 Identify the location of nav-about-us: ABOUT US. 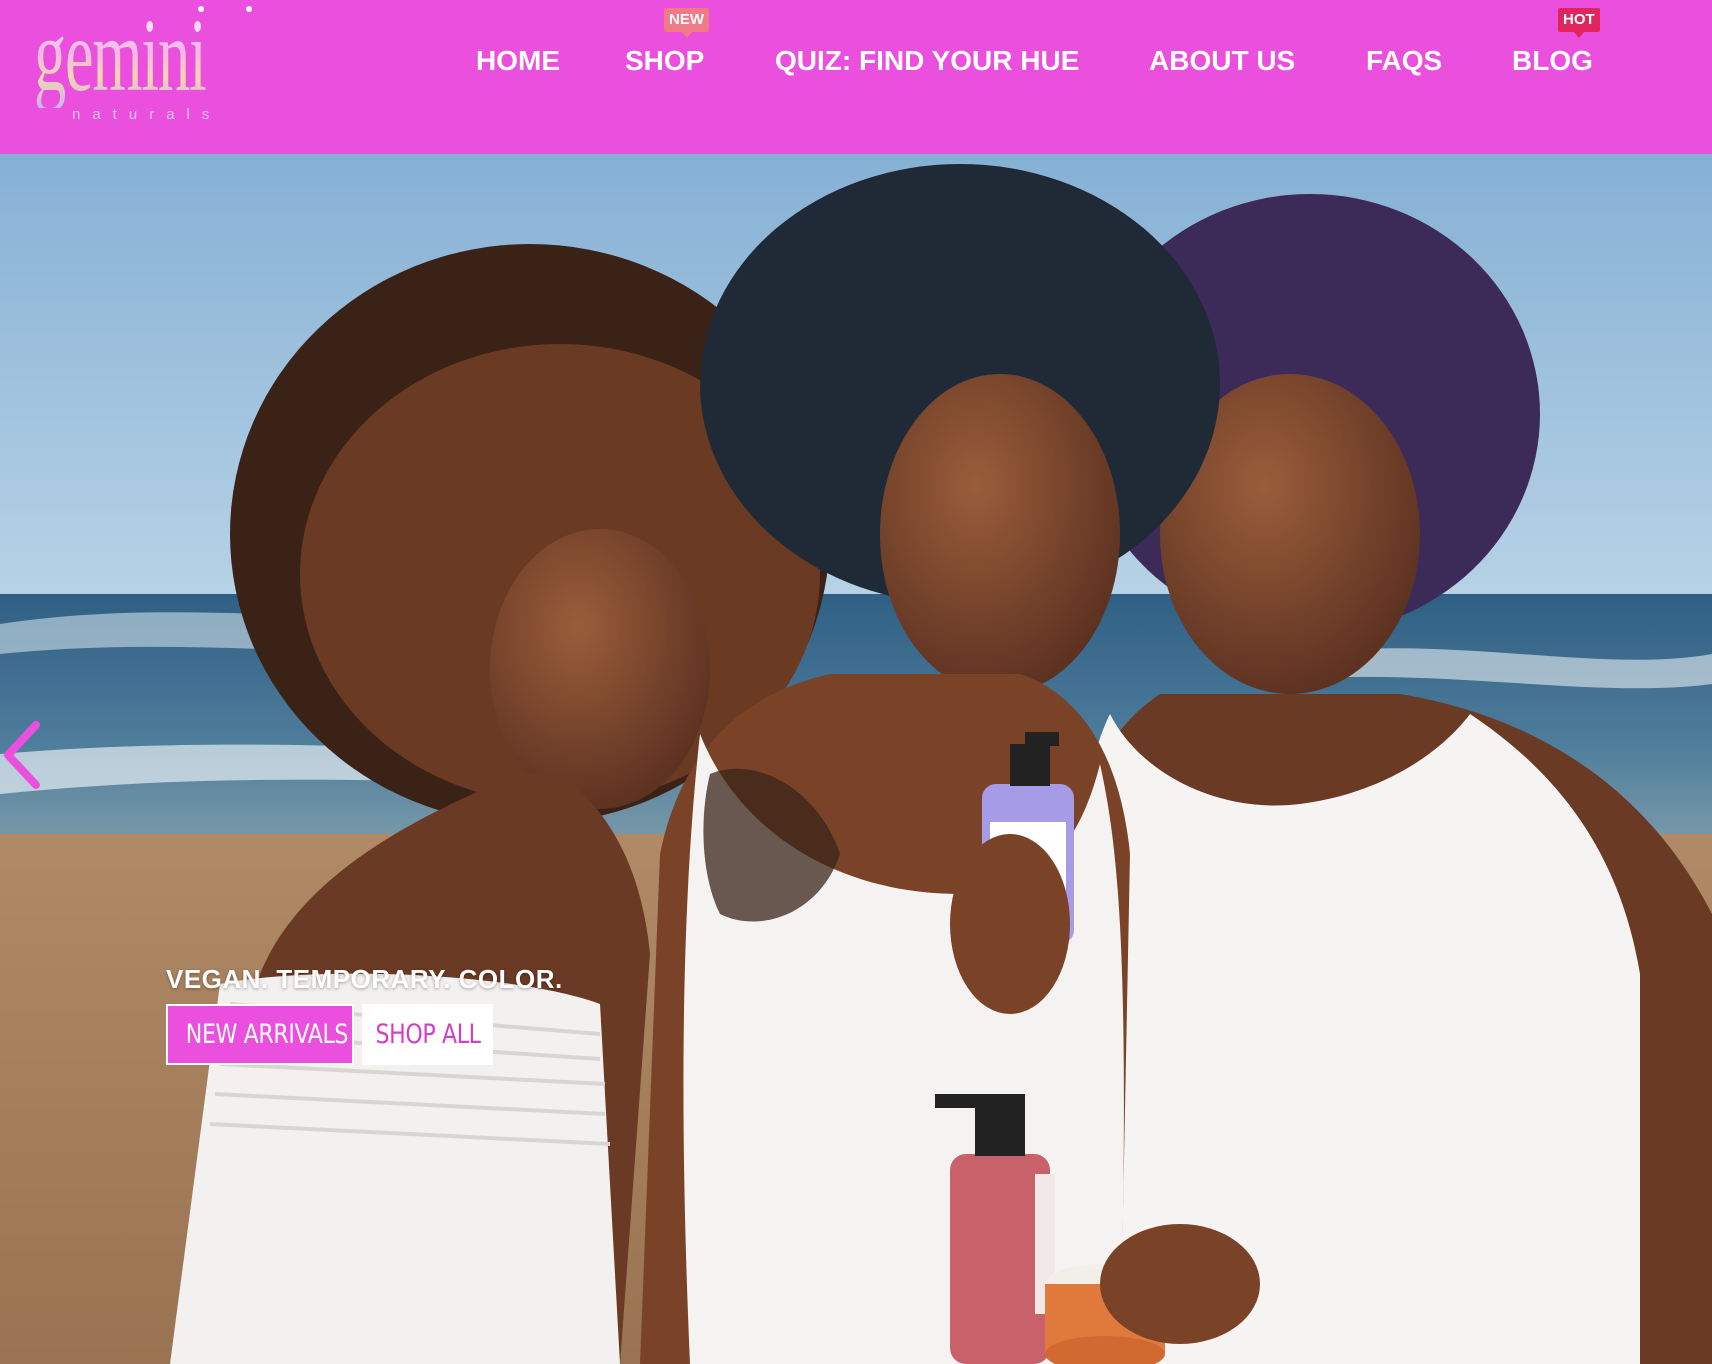
(1222, 61).